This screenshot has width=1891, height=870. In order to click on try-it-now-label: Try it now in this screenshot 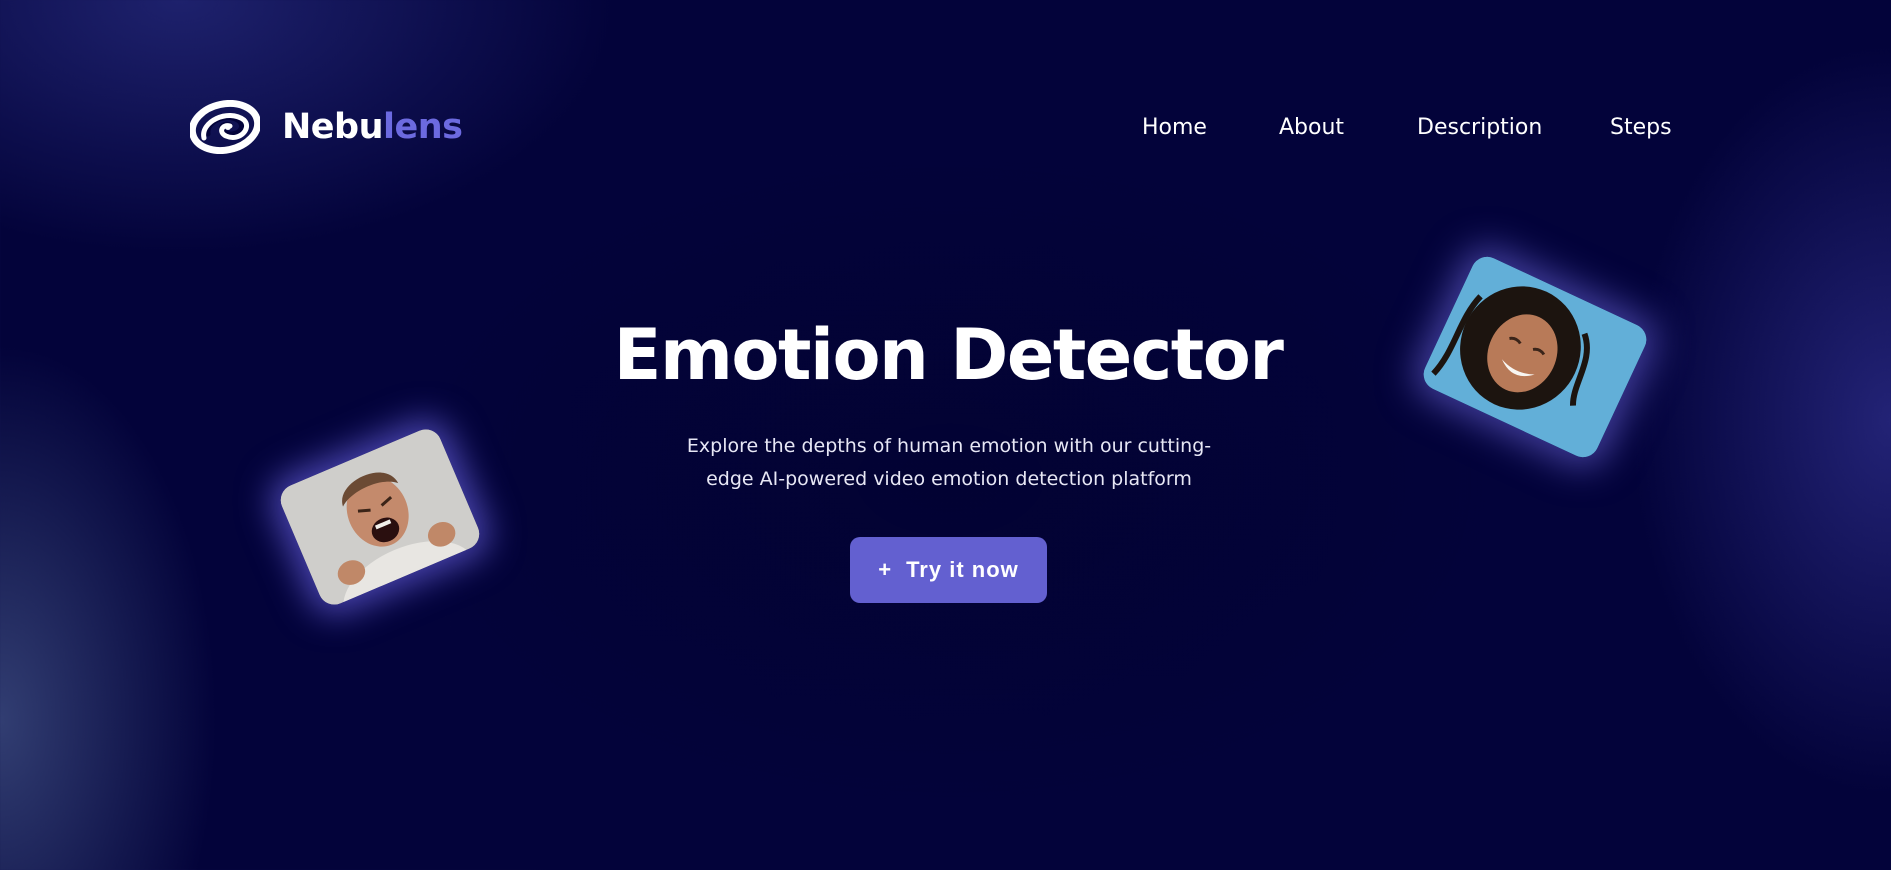, I will do `click(962, 569)`.